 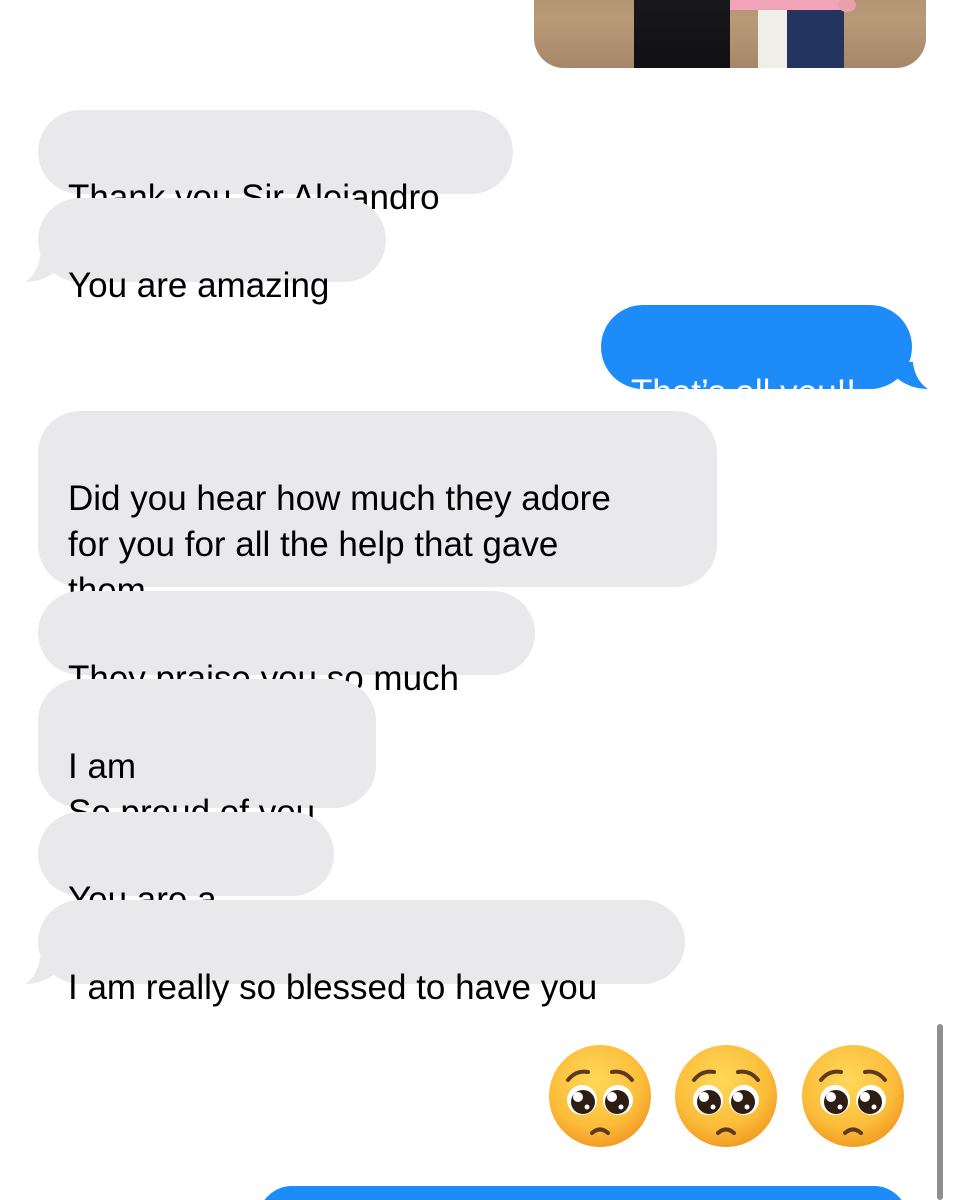 What do you see at coordinates (186, 889) in the screenshot?
I see `message-bubble-incoming-6: You are a` at bounding box center [186, 889].